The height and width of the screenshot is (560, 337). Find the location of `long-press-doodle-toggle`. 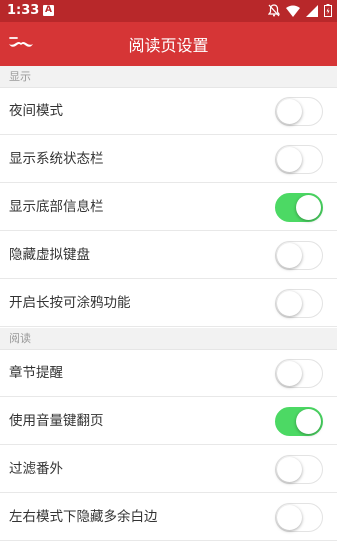

long-press-doodle-toggle is located at coordinates (299, 303).